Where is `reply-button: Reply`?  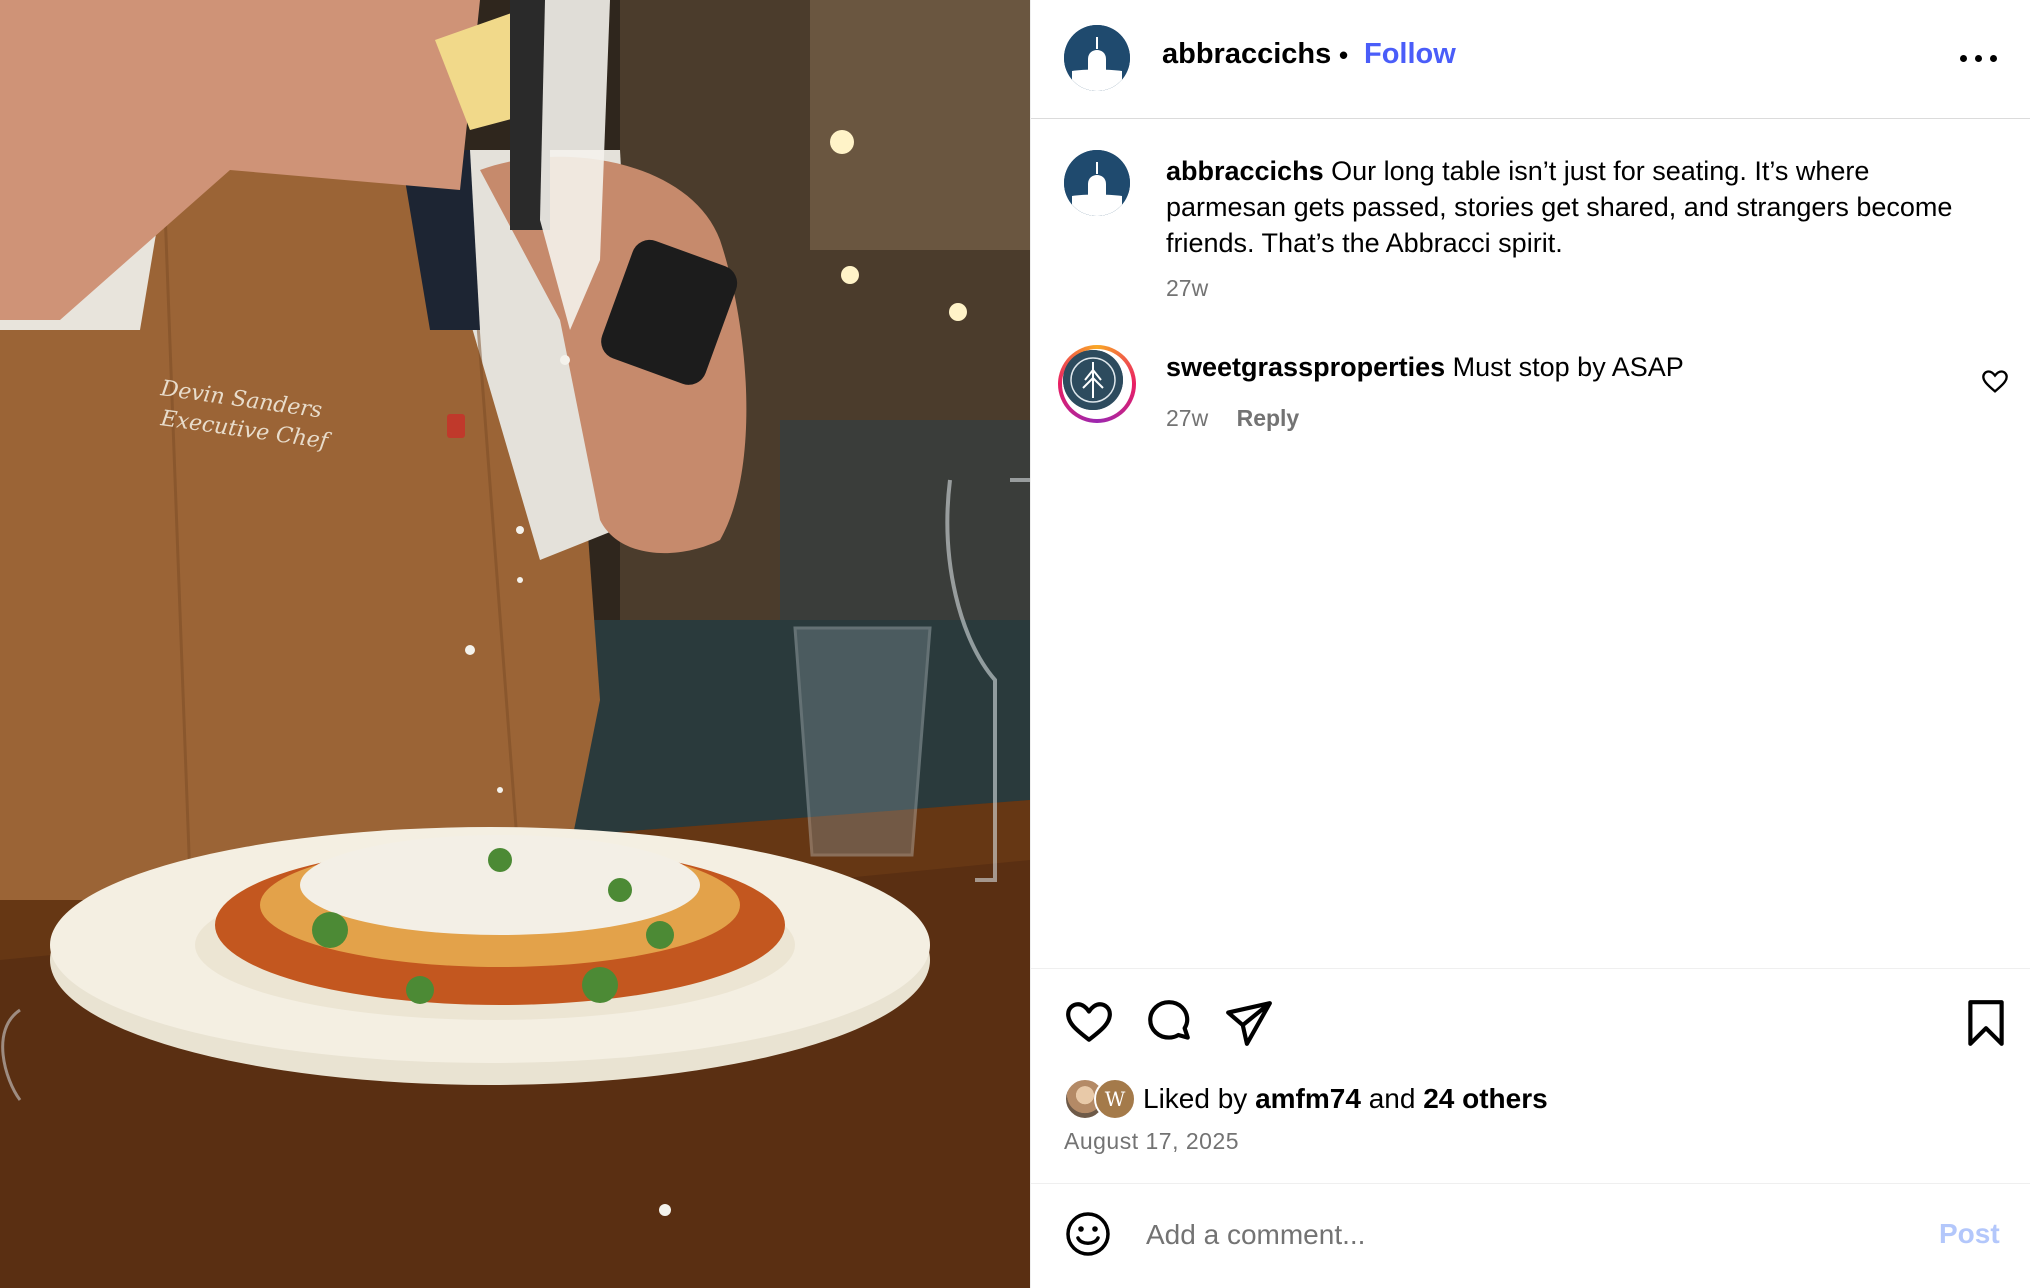 reply-button: Reply is located at coordinates (1268, 418).